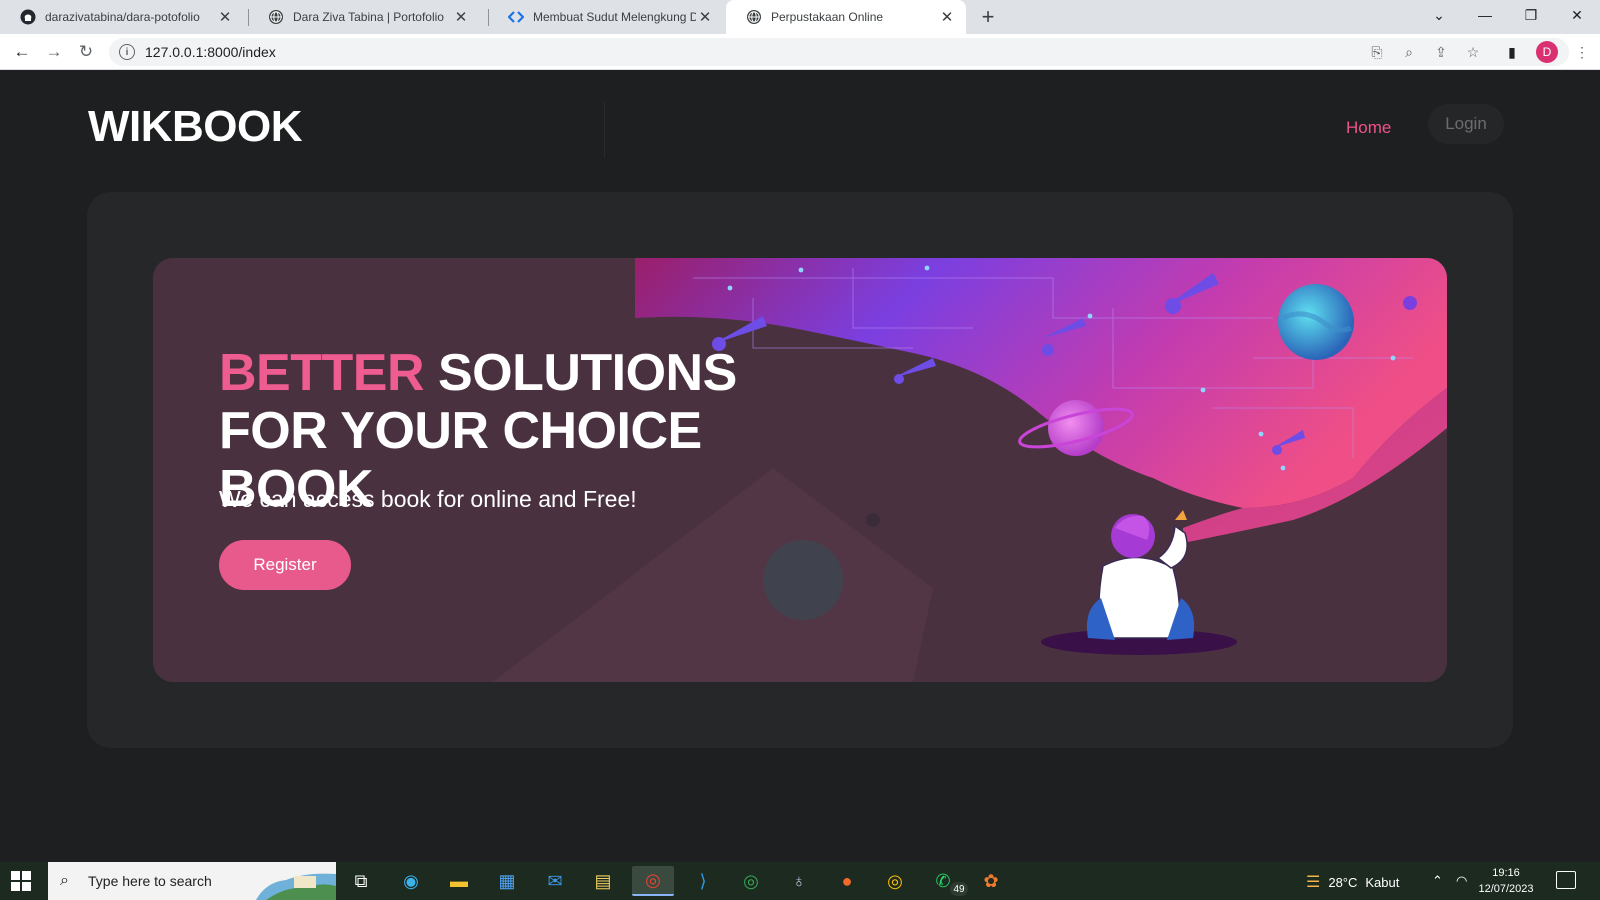  Describe the element at coordinates (368, 17) in the screenshot. I see `tab-title: Dara Ziva Tabina | Portofolio` at that location.